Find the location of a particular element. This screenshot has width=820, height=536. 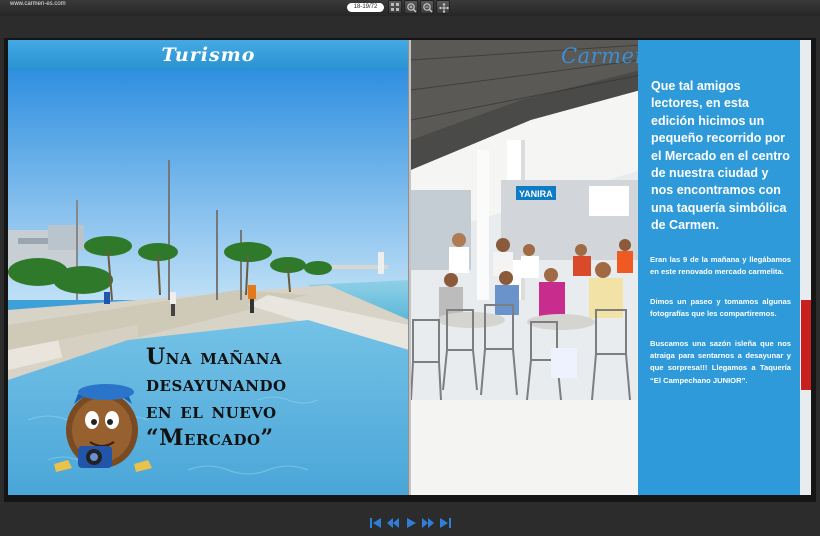

viewer-toolbar: www.carmen-es.com 18-19/72 is located at coordinates (410, 8).